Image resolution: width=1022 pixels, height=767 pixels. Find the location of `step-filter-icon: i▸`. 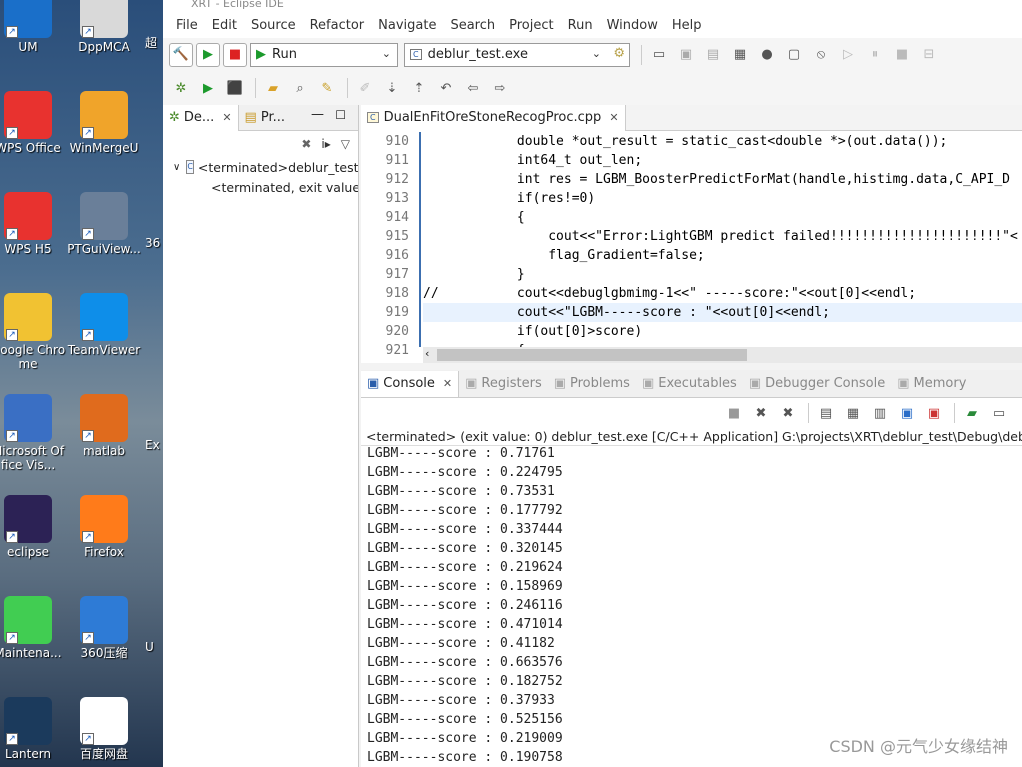

step-filter-icon: i▸ is located at coordinates (325, 144).